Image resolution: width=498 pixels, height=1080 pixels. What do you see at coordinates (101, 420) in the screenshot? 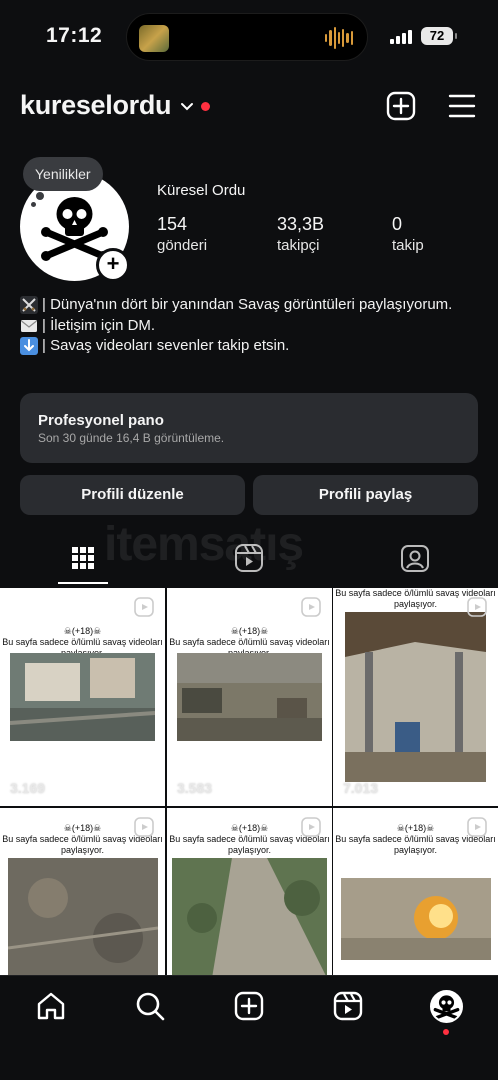
I see `dashboard-title: Profesyonel pano` at bounding box center [101, 420].